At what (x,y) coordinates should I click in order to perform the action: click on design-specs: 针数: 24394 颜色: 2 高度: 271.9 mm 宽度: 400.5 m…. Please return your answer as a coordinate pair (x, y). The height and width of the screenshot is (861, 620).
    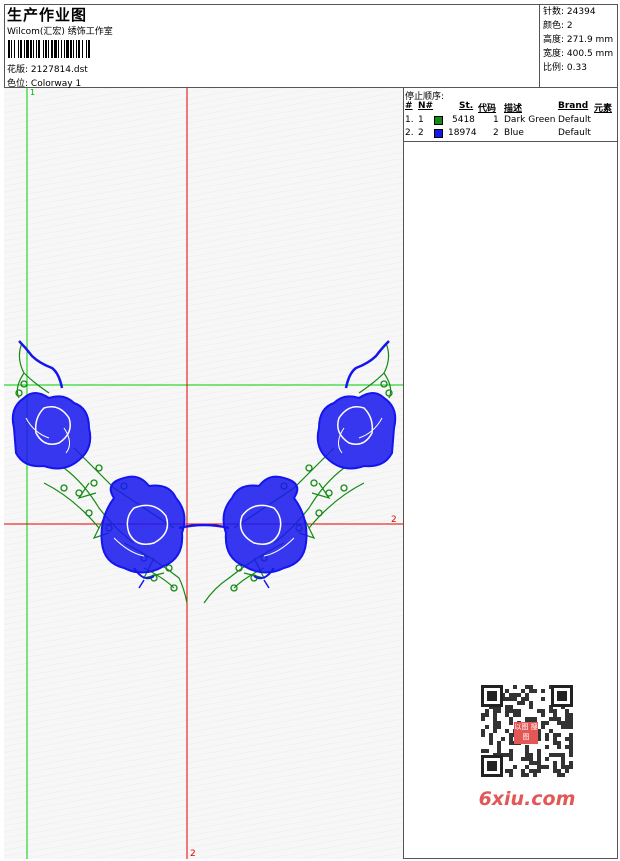
    Looking at the image, I should click on (578, 46).